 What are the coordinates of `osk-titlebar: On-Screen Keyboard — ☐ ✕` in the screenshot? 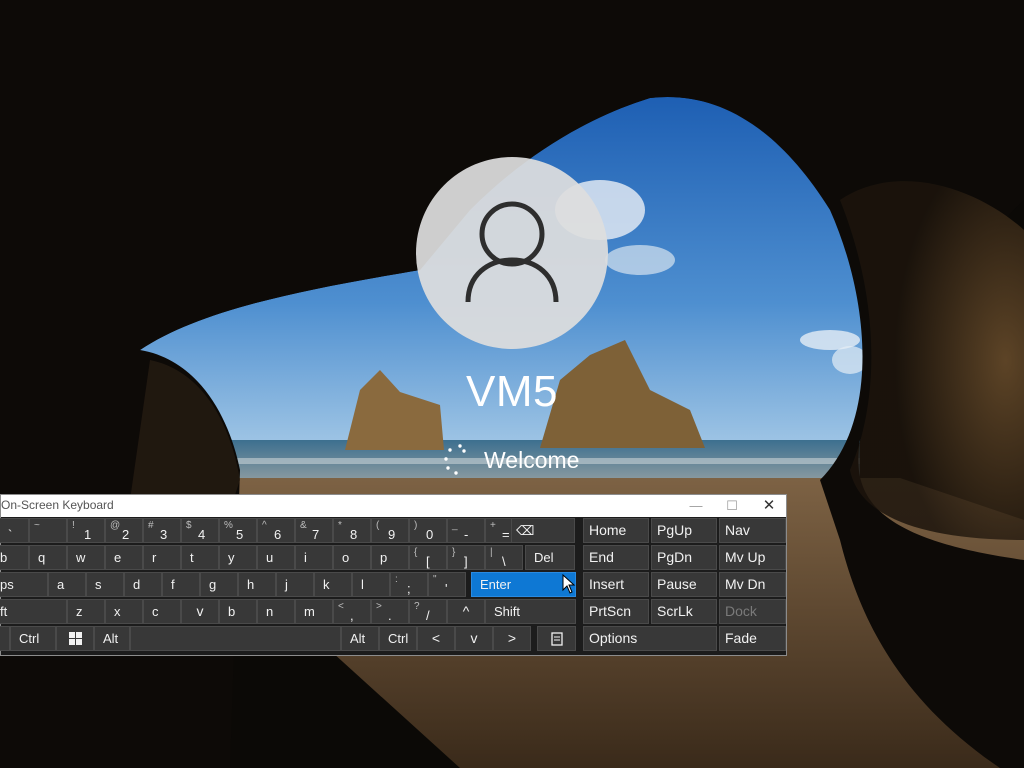 It's located at (393, 506).